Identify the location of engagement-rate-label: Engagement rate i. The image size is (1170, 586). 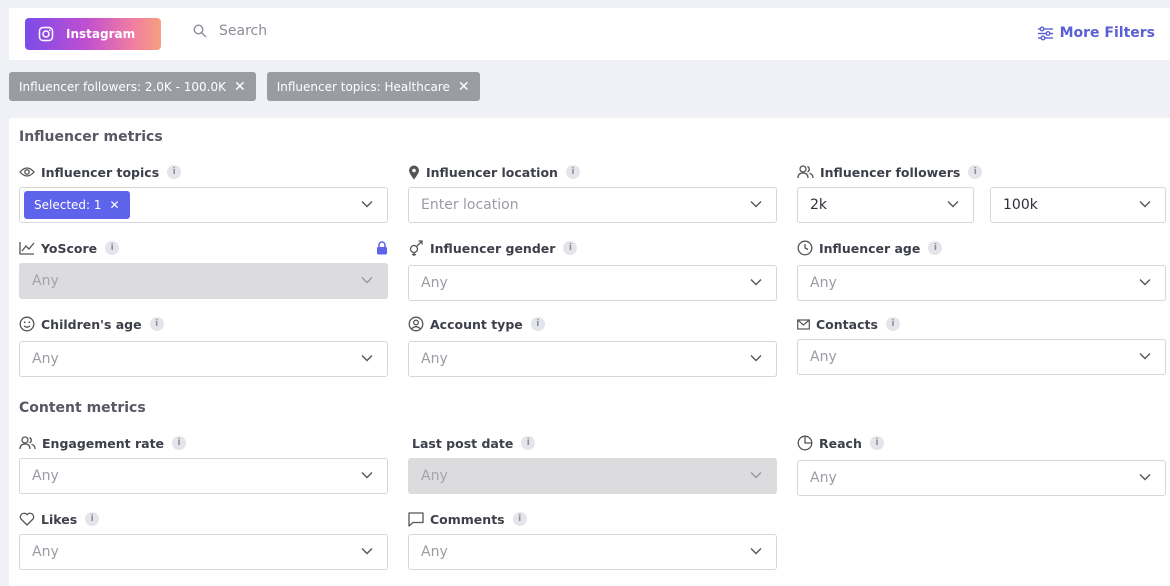
(103, 443).